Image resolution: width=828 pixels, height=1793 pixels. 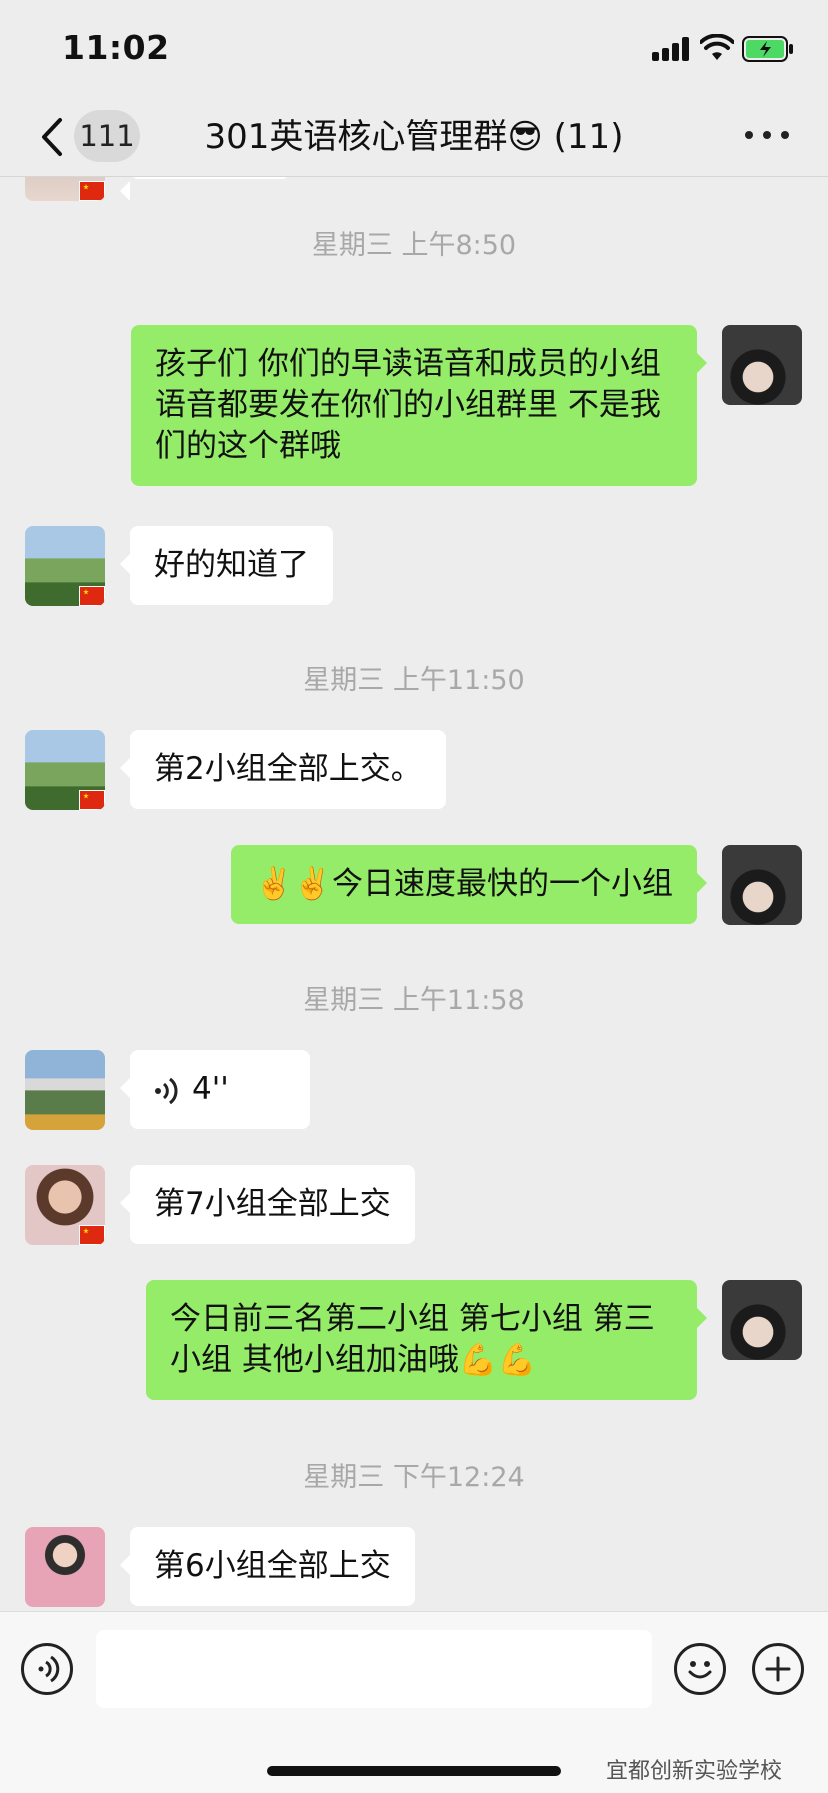 I want to click on wifi-icon, so click(x=717, y=47).